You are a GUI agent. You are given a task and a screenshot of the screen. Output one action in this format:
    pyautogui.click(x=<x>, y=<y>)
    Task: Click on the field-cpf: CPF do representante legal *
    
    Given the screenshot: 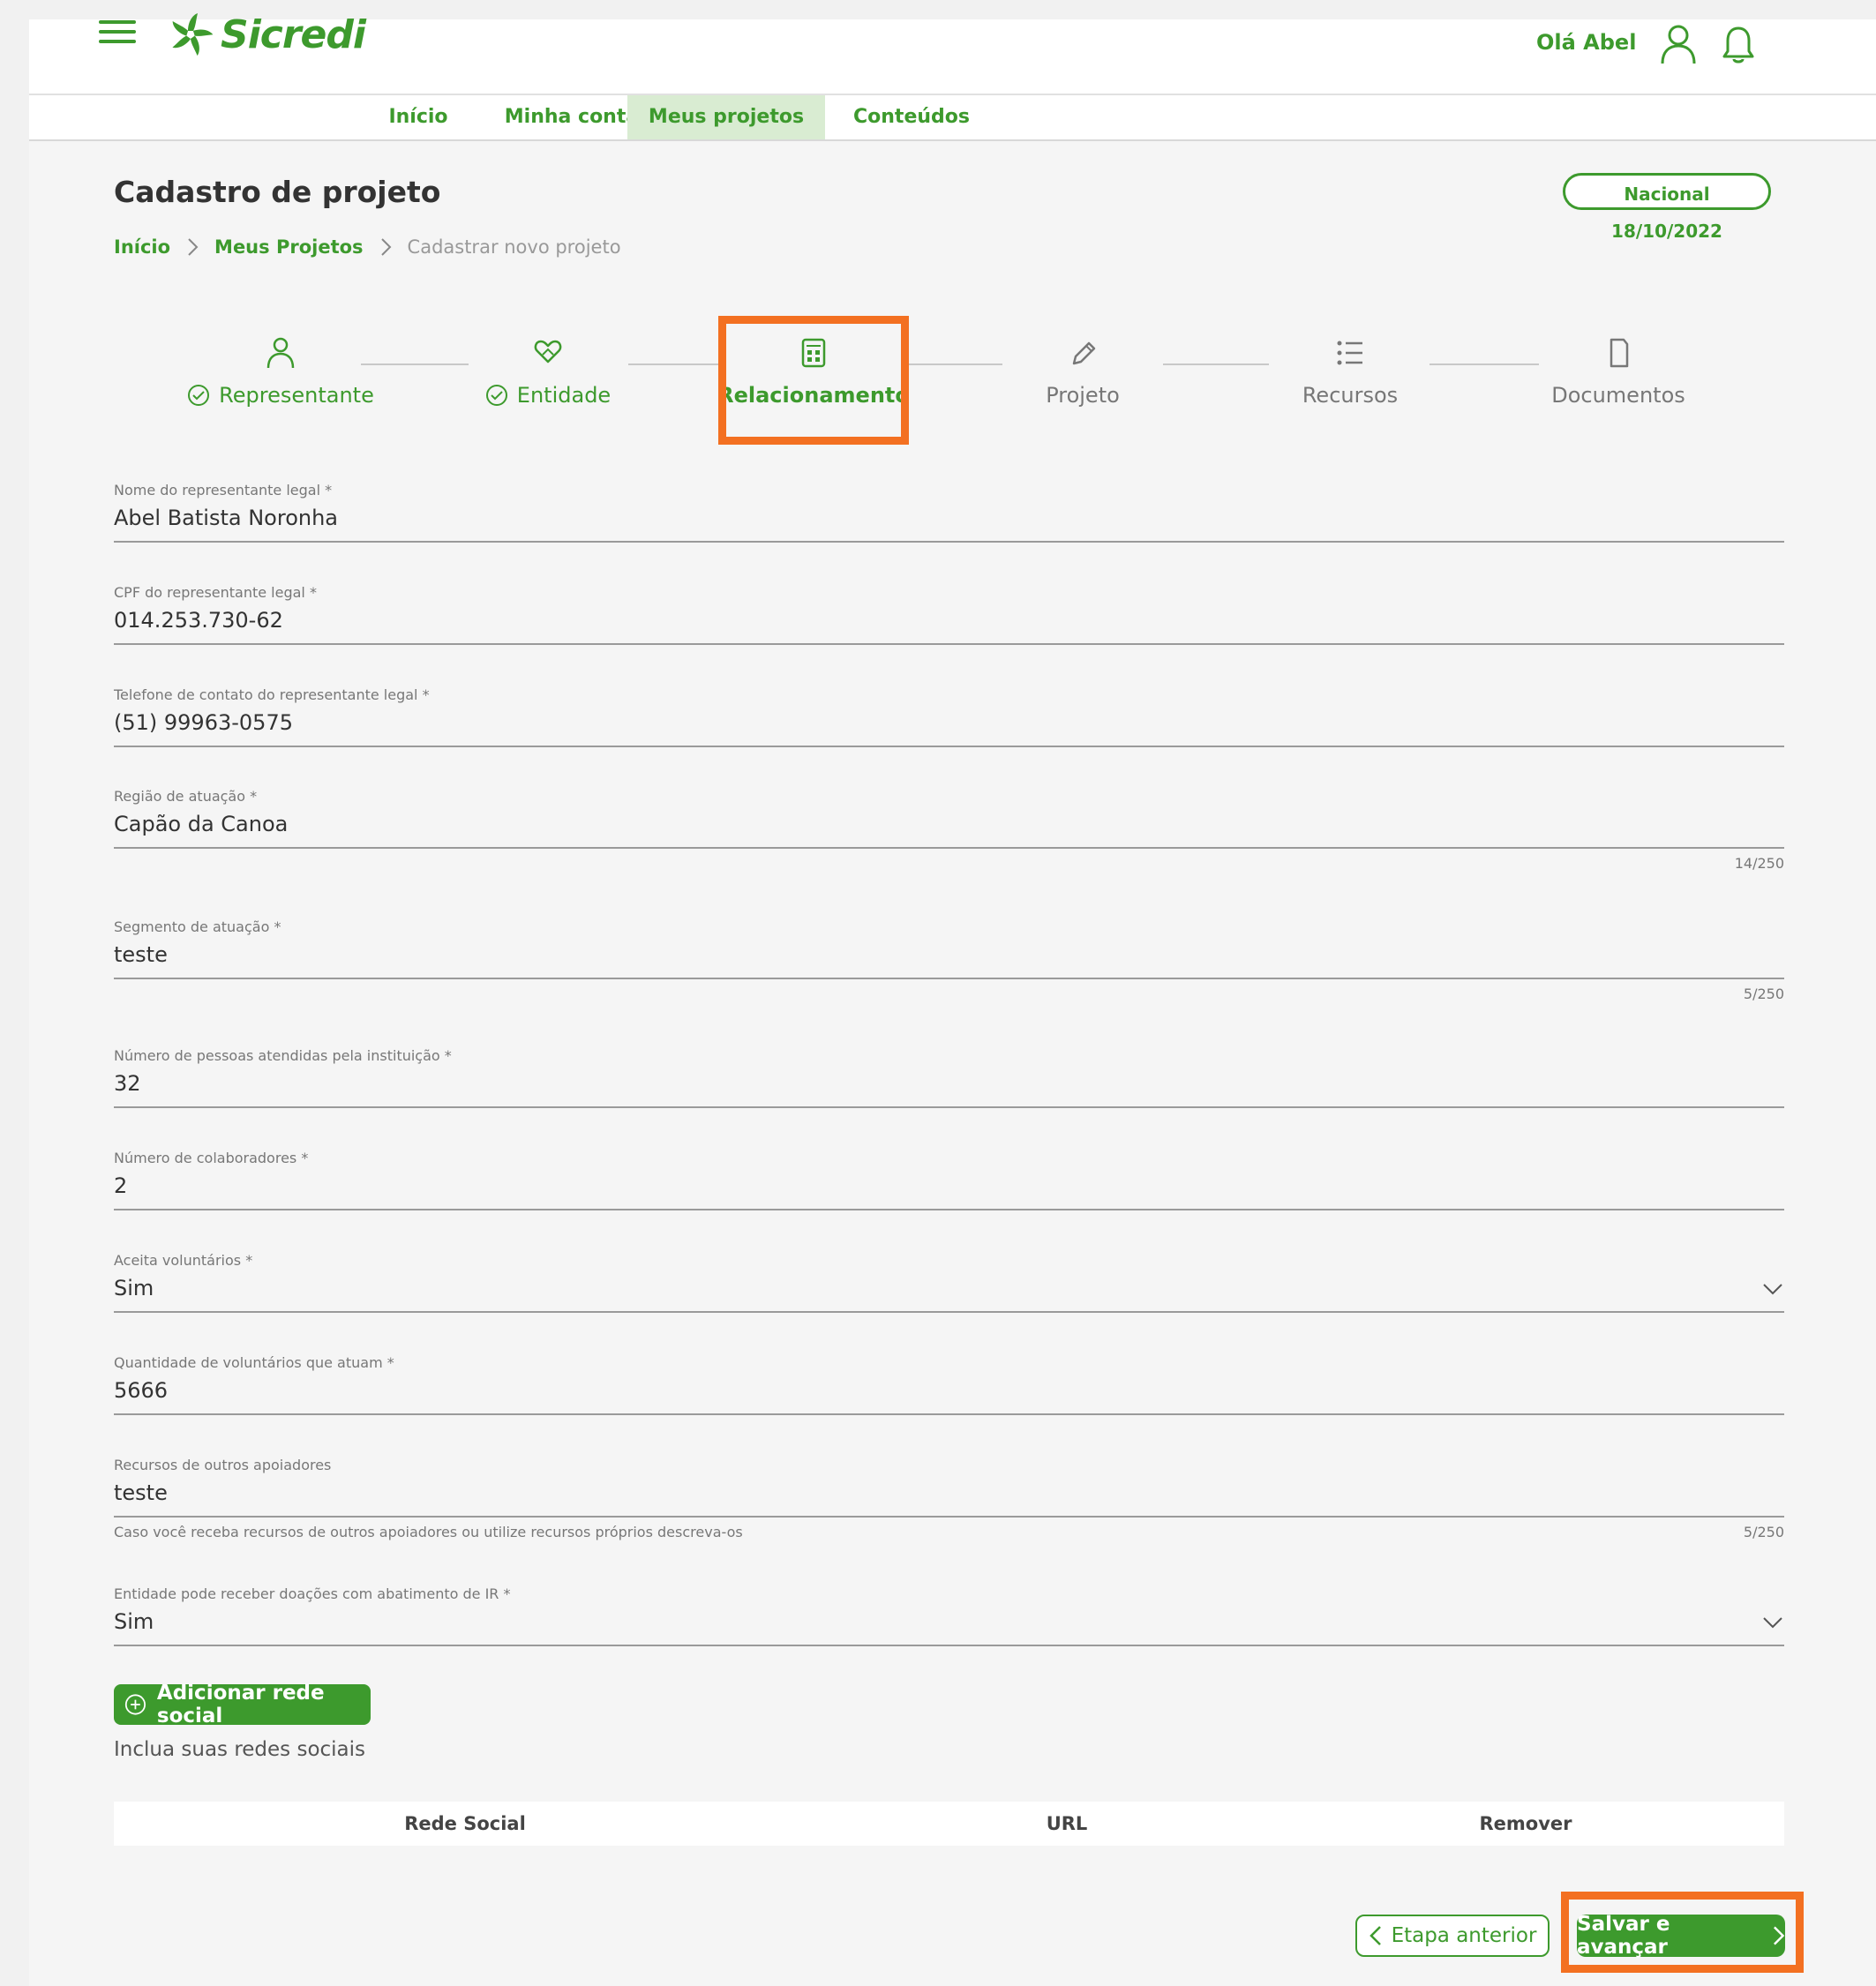 What is the action you would take?
    pyautogui.click(x=949, y=614)
    